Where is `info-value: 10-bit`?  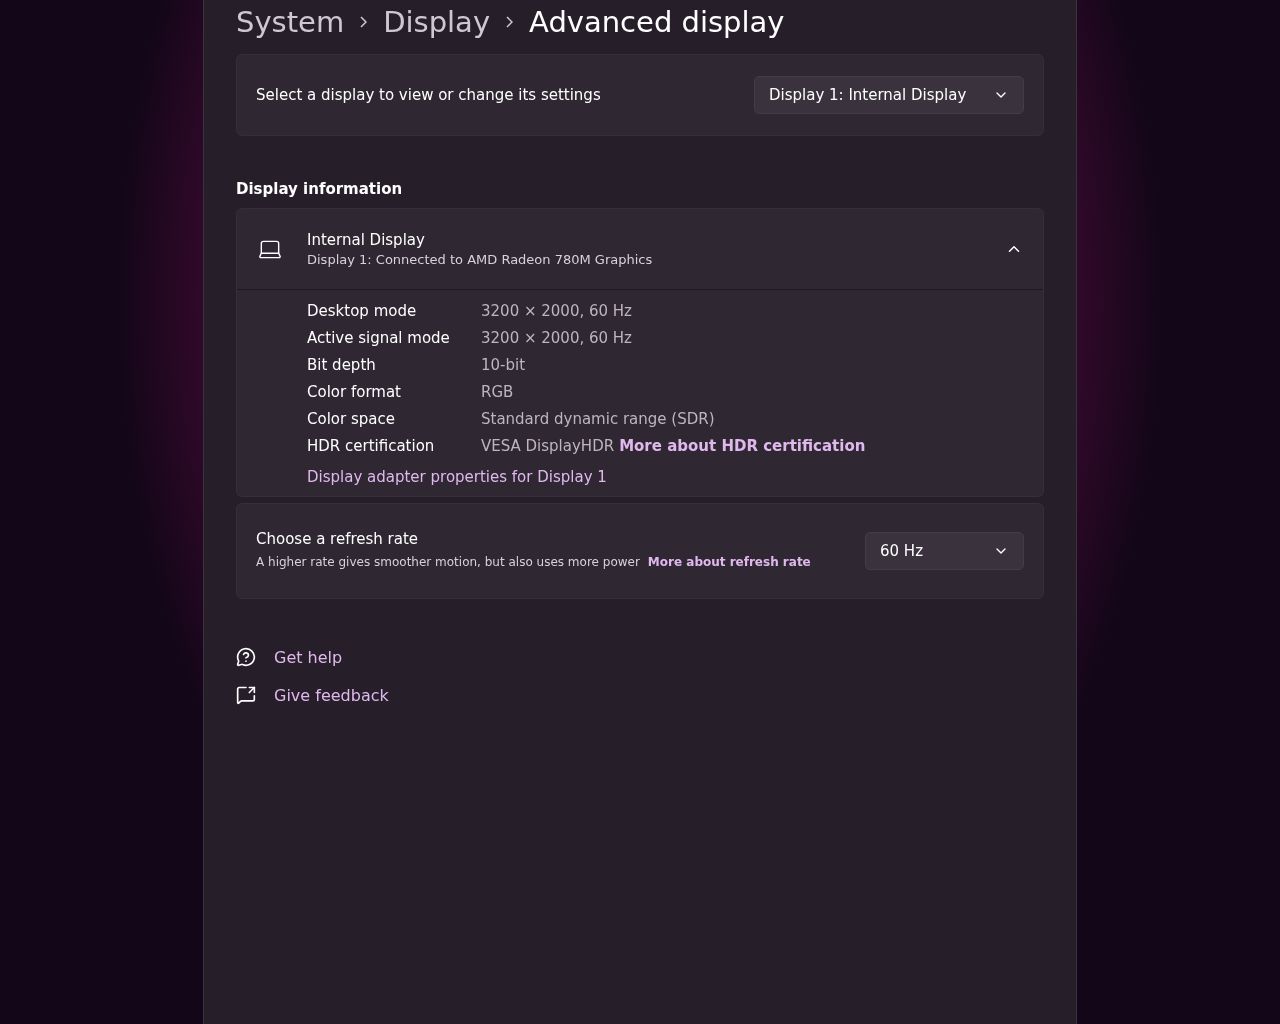 info-value: 10-bit is located at coordinates (503, 365).